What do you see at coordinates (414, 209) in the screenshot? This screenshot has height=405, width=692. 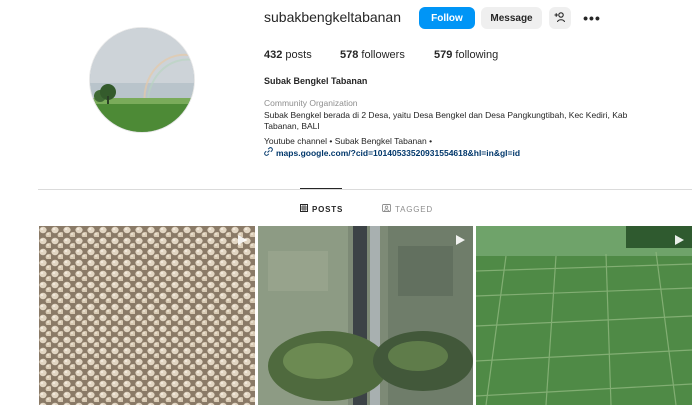 I see `tab-tagged-label: TAGGED` at bounding box center [414, 209].